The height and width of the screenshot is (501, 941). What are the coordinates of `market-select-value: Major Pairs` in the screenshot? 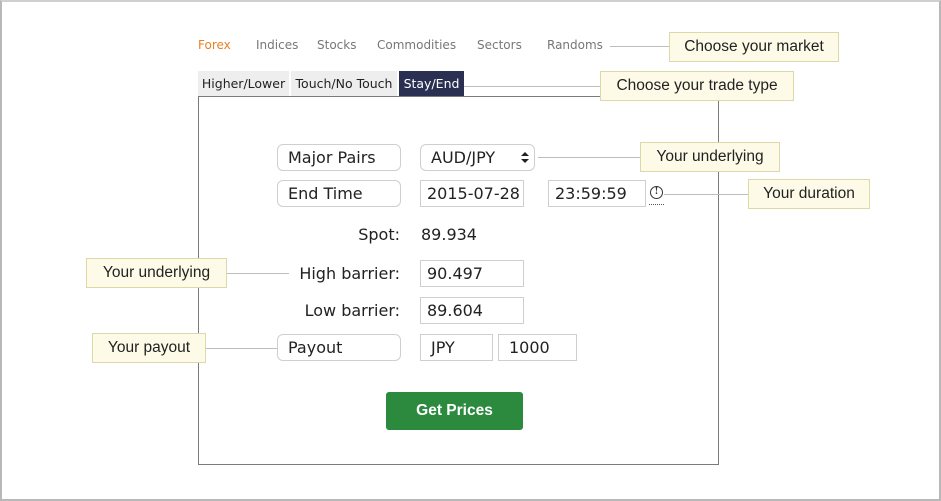 It's located at (332, 157).